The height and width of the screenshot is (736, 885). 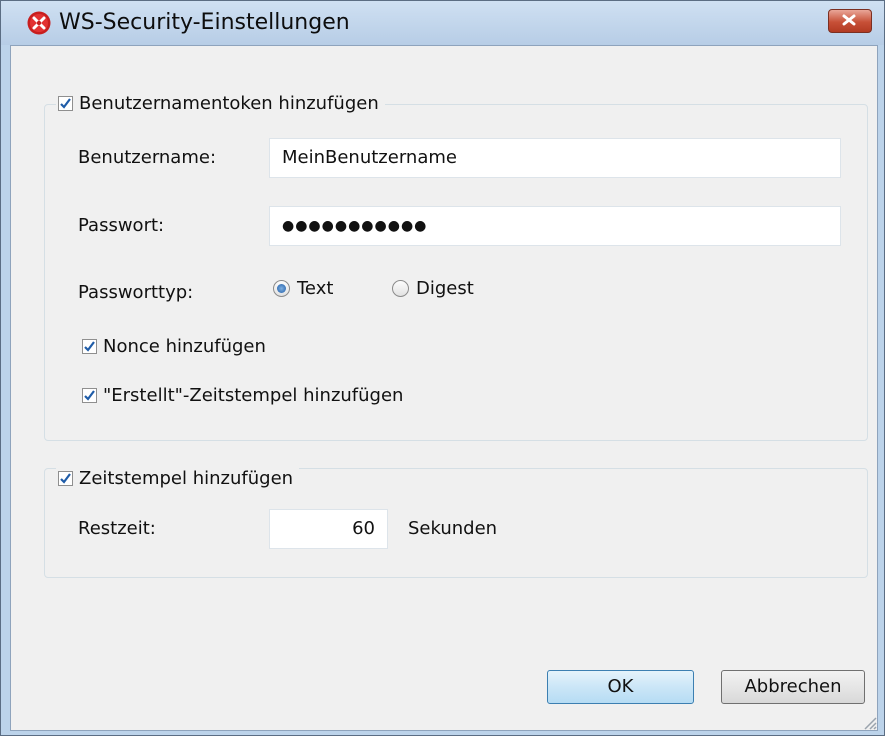 I want to click on username-field: MeinBenutzername, so click(x=555, y=158).